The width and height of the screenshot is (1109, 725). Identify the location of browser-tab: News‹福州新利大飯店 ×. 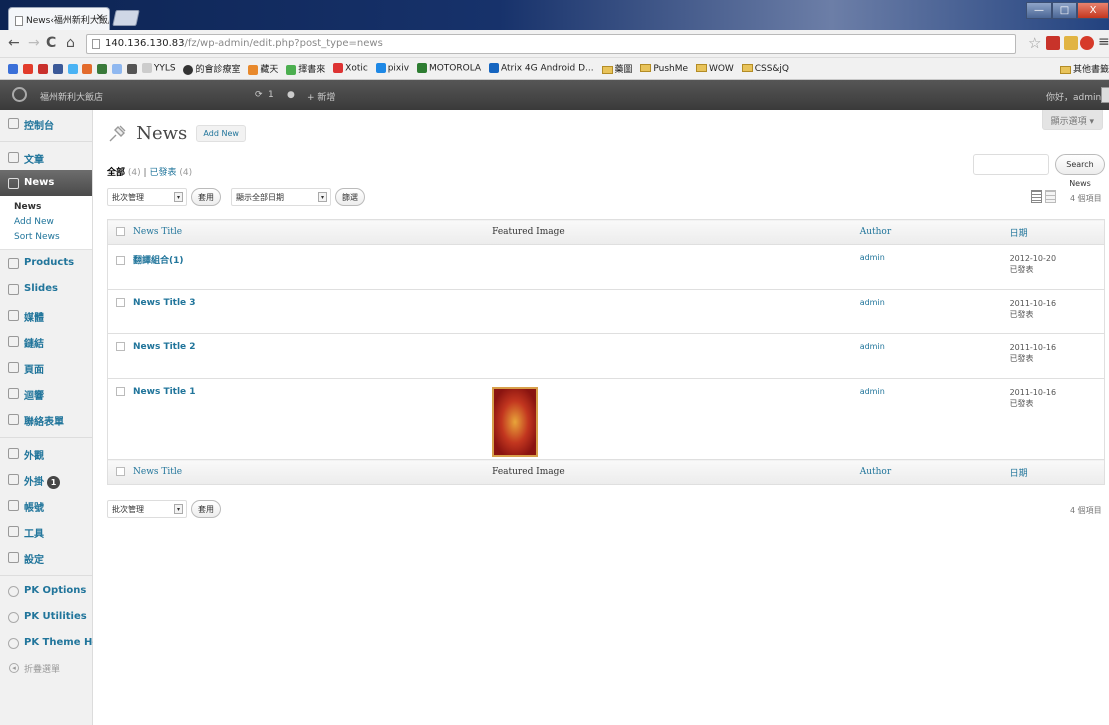
(59, 18).